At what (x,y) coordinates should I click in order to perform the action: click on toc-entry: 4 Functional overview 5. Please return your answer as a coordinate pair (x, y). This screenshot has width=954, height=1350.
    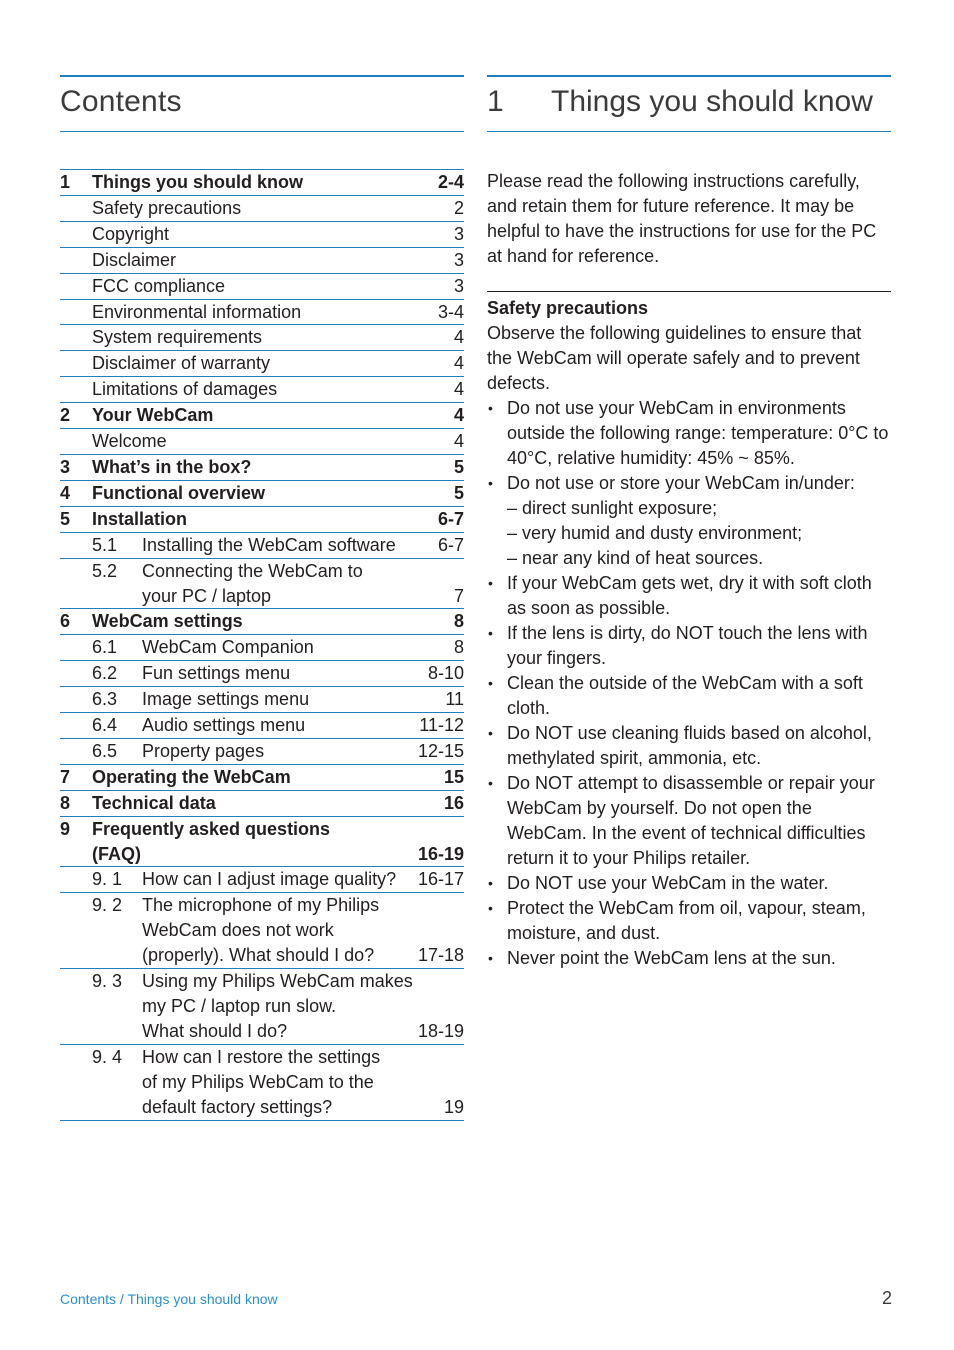
    Looking at the image, I should click on (262, 494).